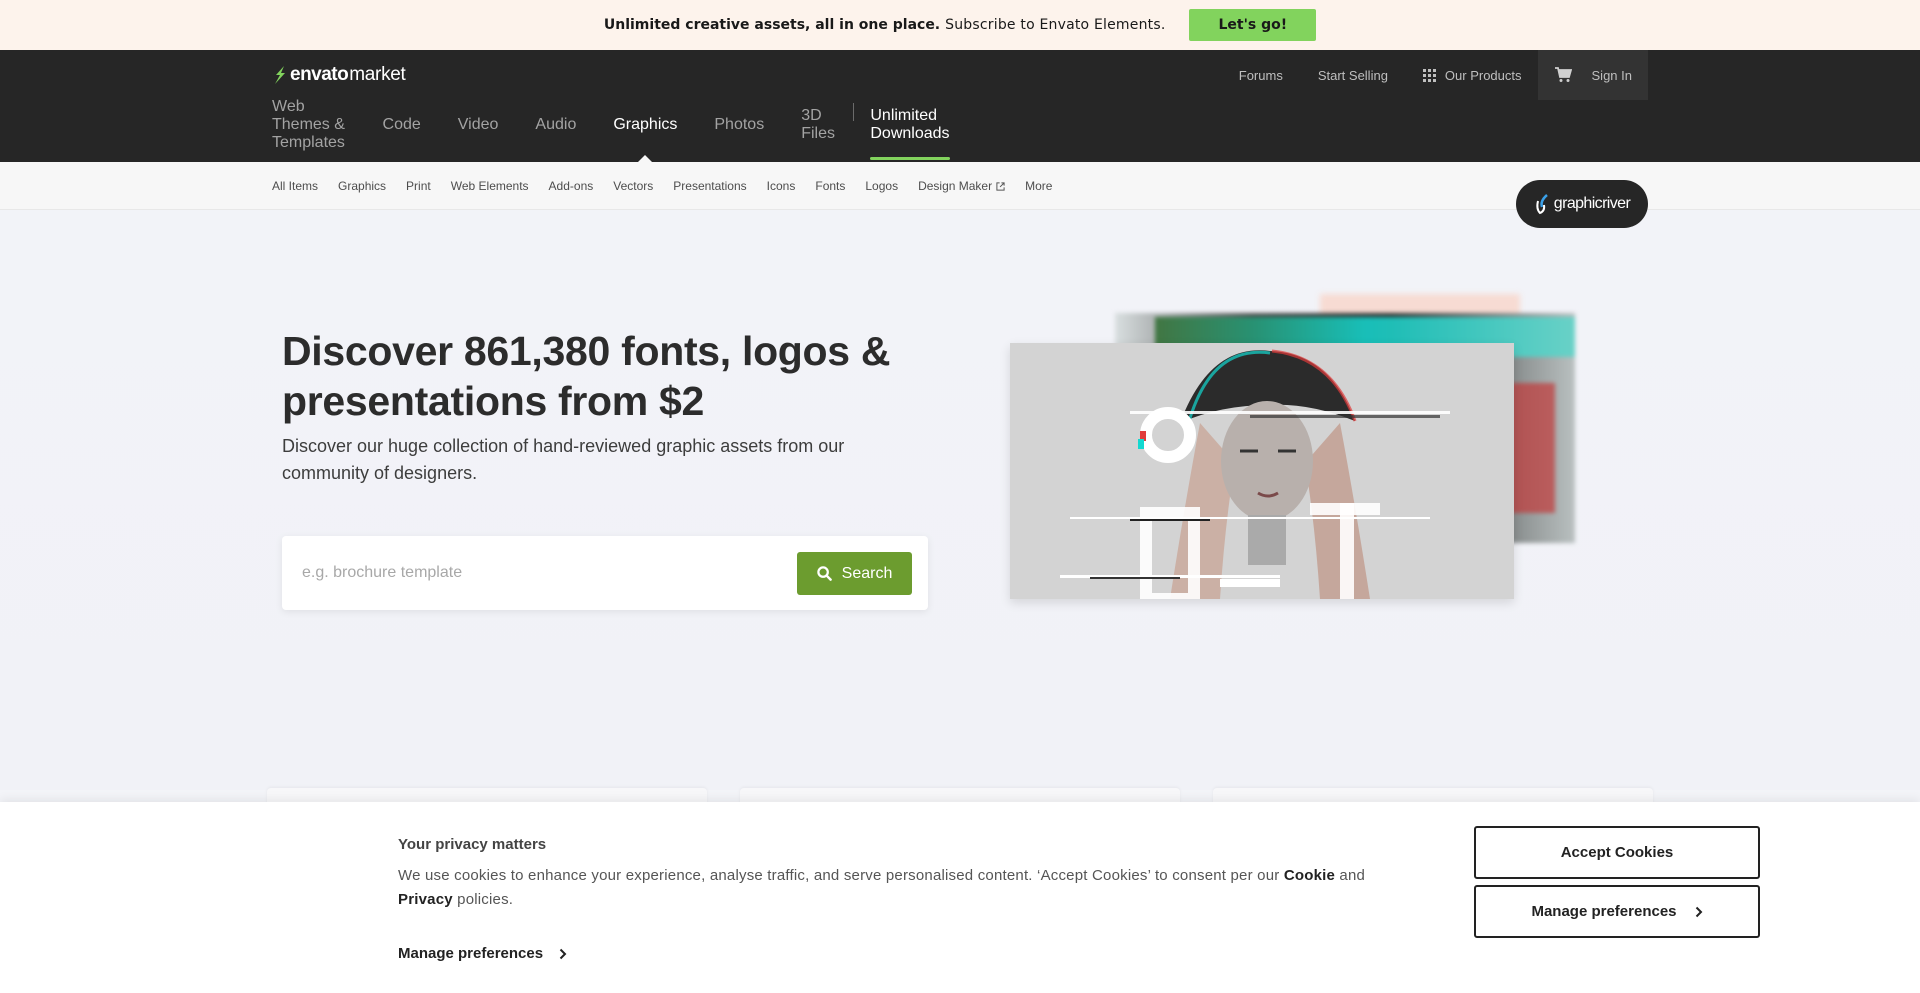  Describe the element at coordinates (1262, 471) in the screenshot. I see `hero-art-glitch-portrait` at that location.